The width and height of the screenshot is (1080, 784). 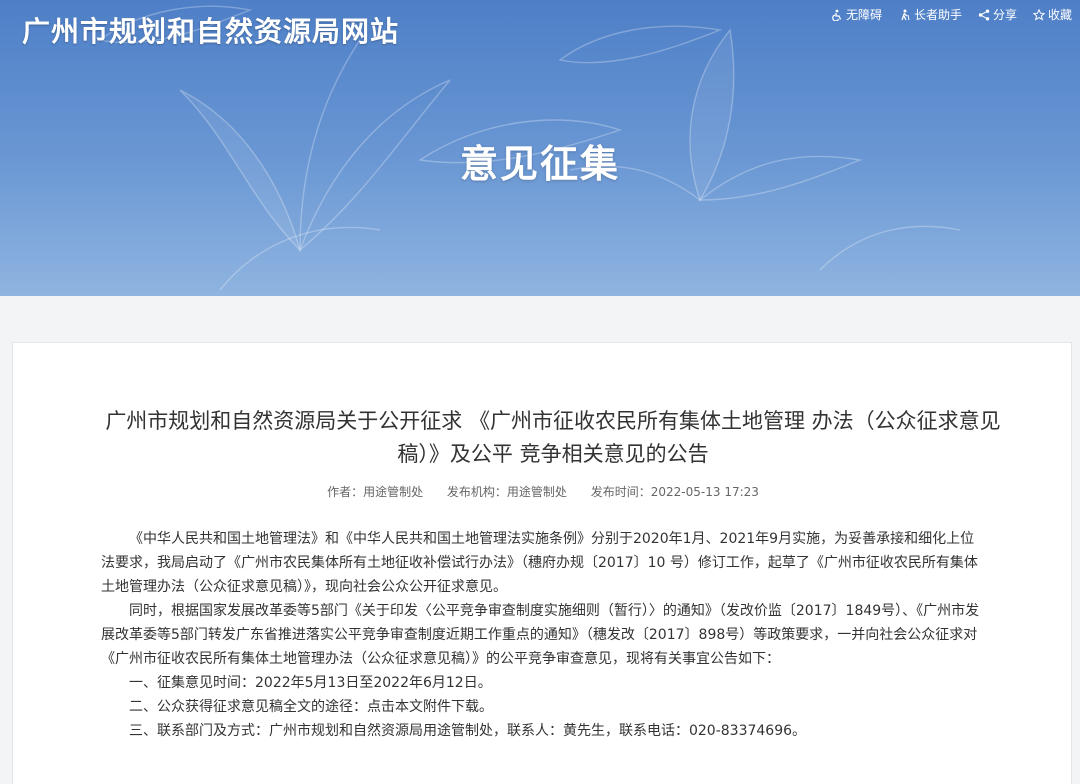 What do you see at coordinates (937, 15) in the screenshot?
I see `elder-helper-label: 长者助手` at bounding box center [937, 15].